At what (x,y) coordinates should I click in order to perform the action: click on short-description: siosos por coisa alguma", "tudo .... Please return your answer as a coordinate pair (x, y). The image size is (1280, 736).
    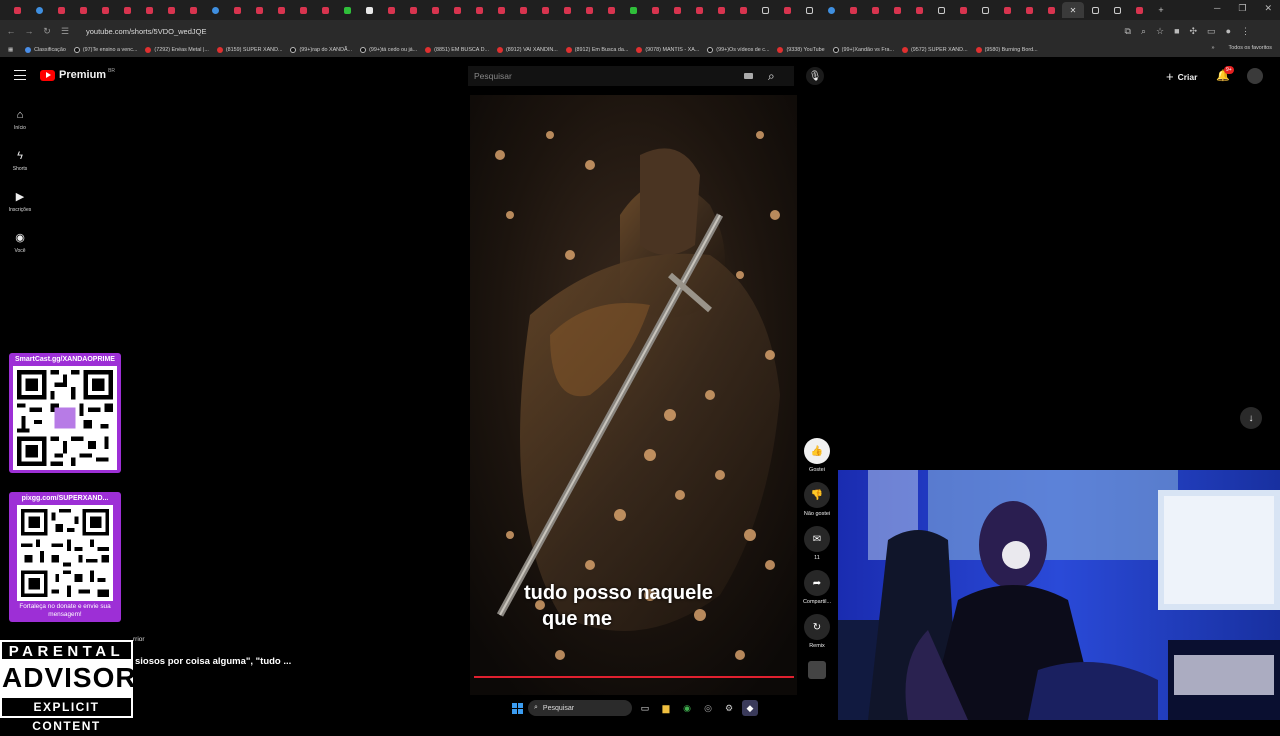
    Looking at the image, I should click on (213, 661).